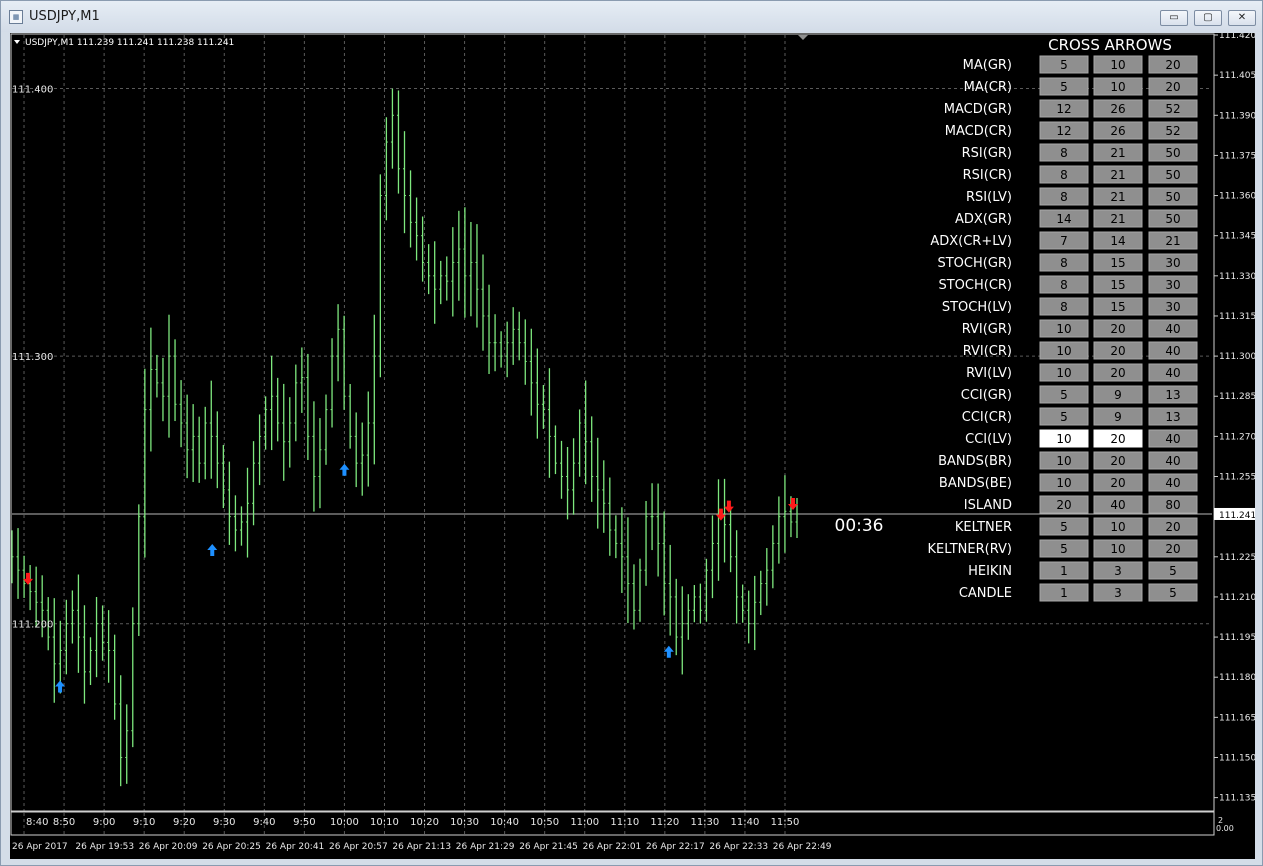 The height and width of the screenshot is (866, 1263). I want to click on indicator-label: STOCH(GR), so click(974, 263).